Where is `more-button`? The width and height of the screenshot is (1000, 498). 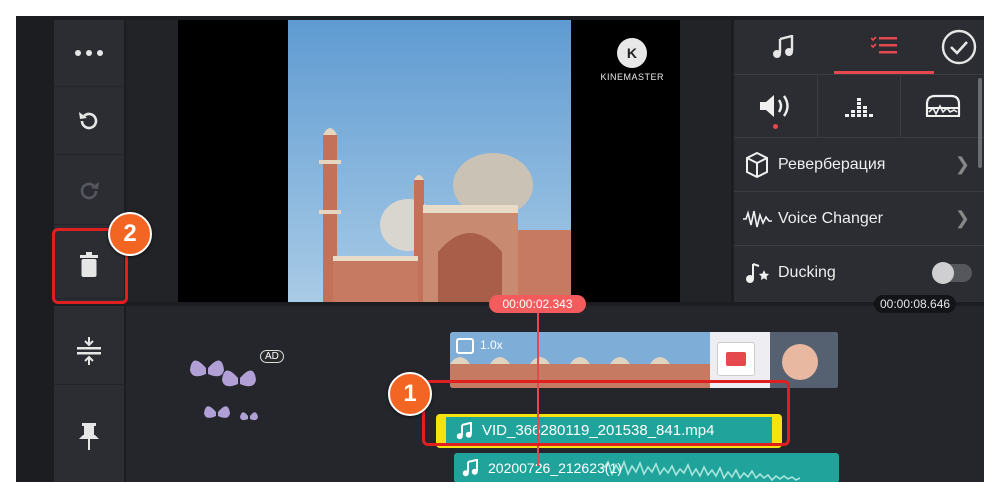 more-button is located at coordinates (89, 53).